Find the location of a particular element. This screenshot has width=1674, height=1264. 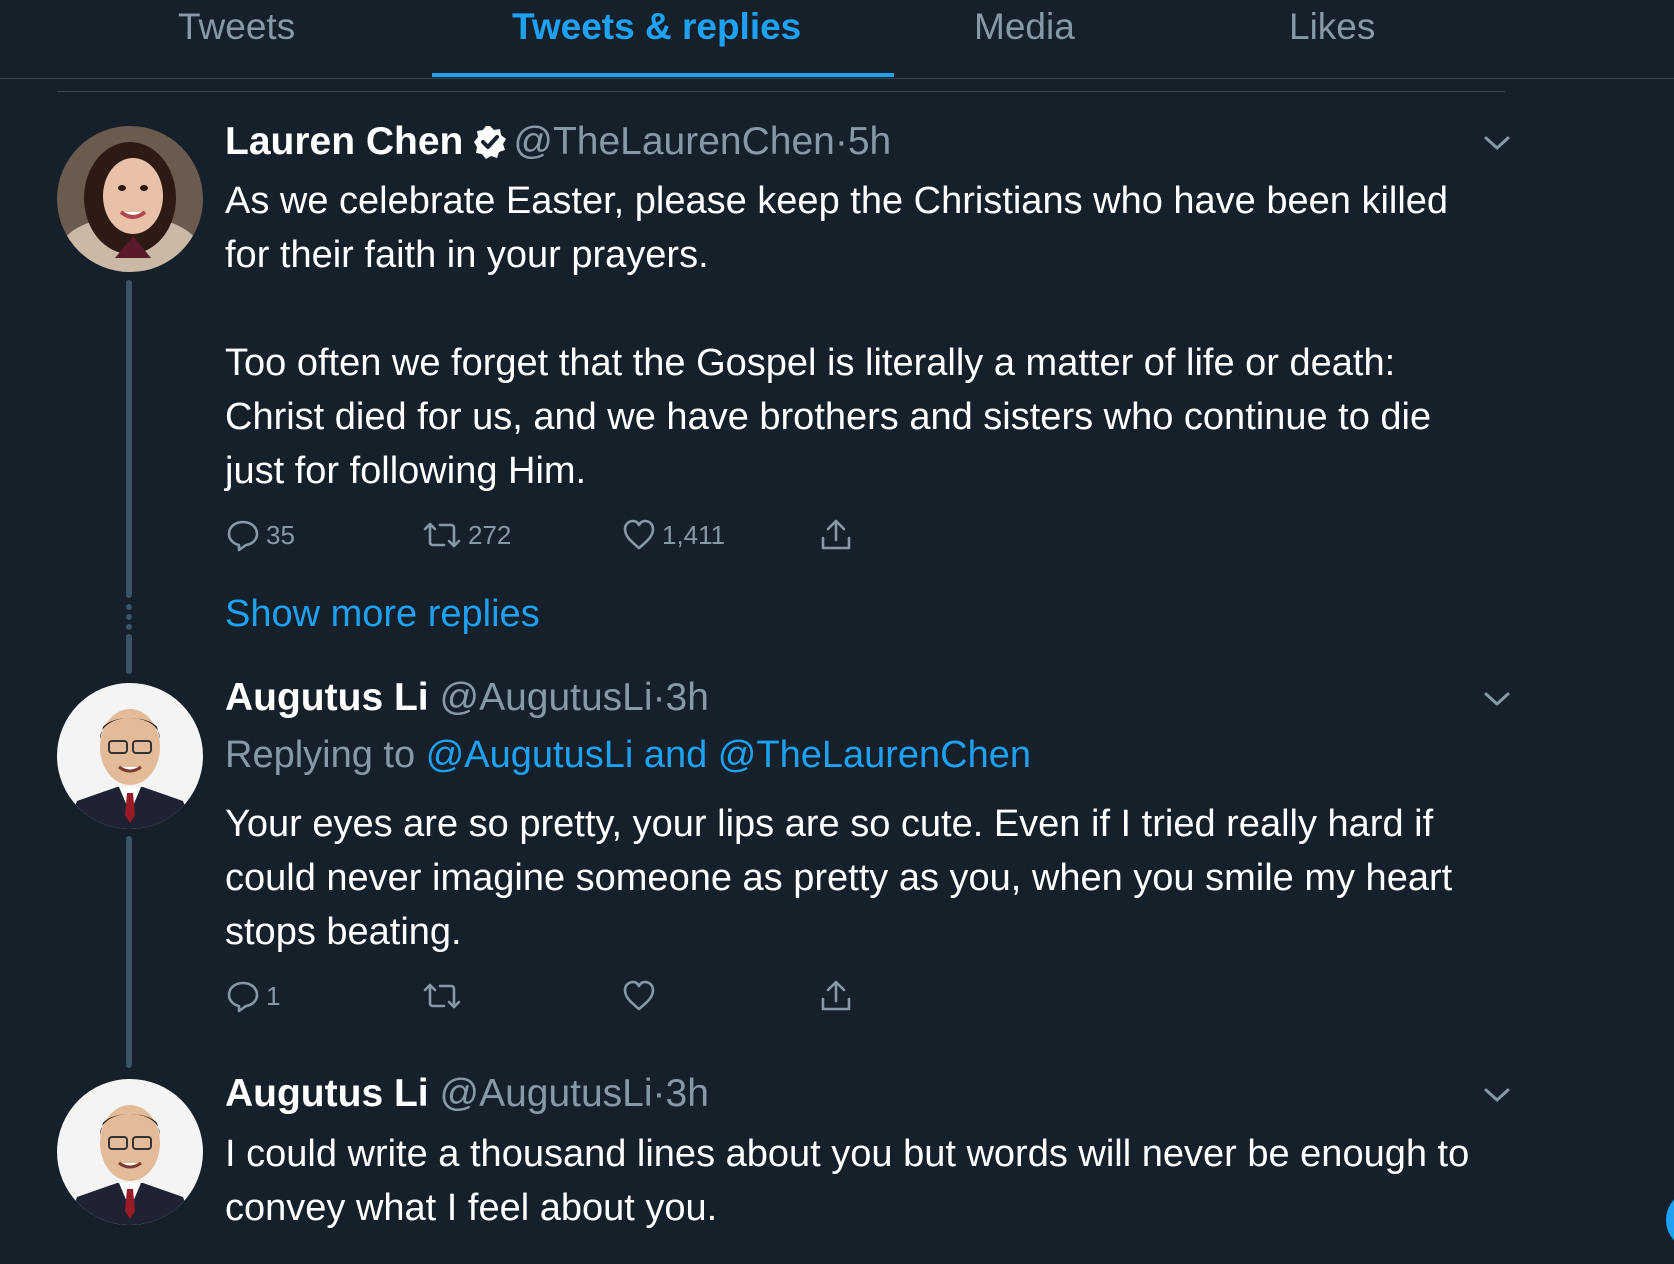

replying-prefix: Replying to is located at coordinates (320, 755).